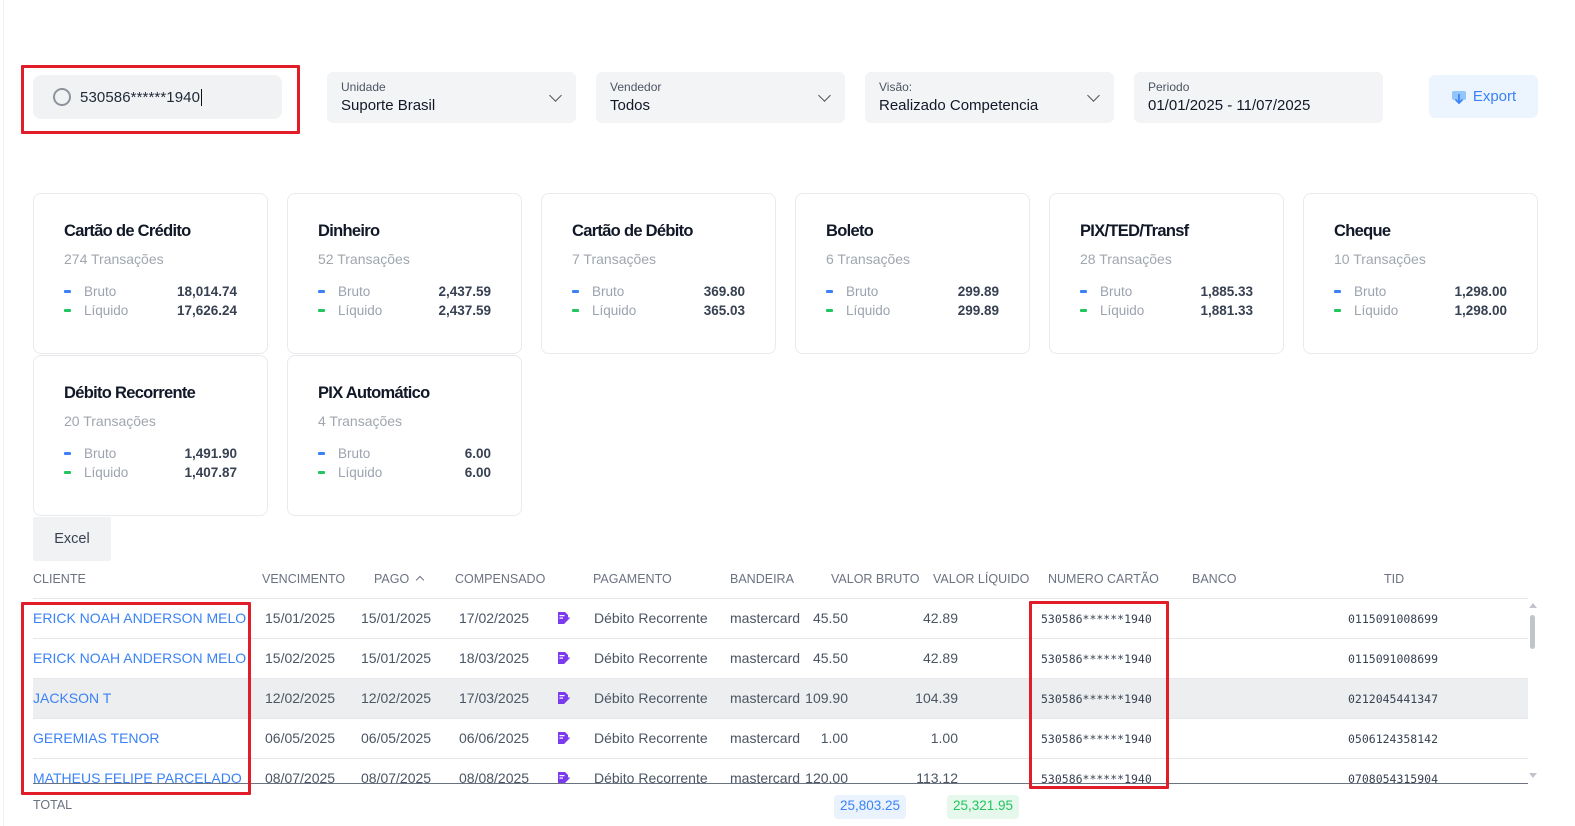 This screenshot has height=826, width=1575. What do you see at coordinates (374, 393) in the screenshot?
I see `card-title: PIX Automático` at bounding box center [374, 393].